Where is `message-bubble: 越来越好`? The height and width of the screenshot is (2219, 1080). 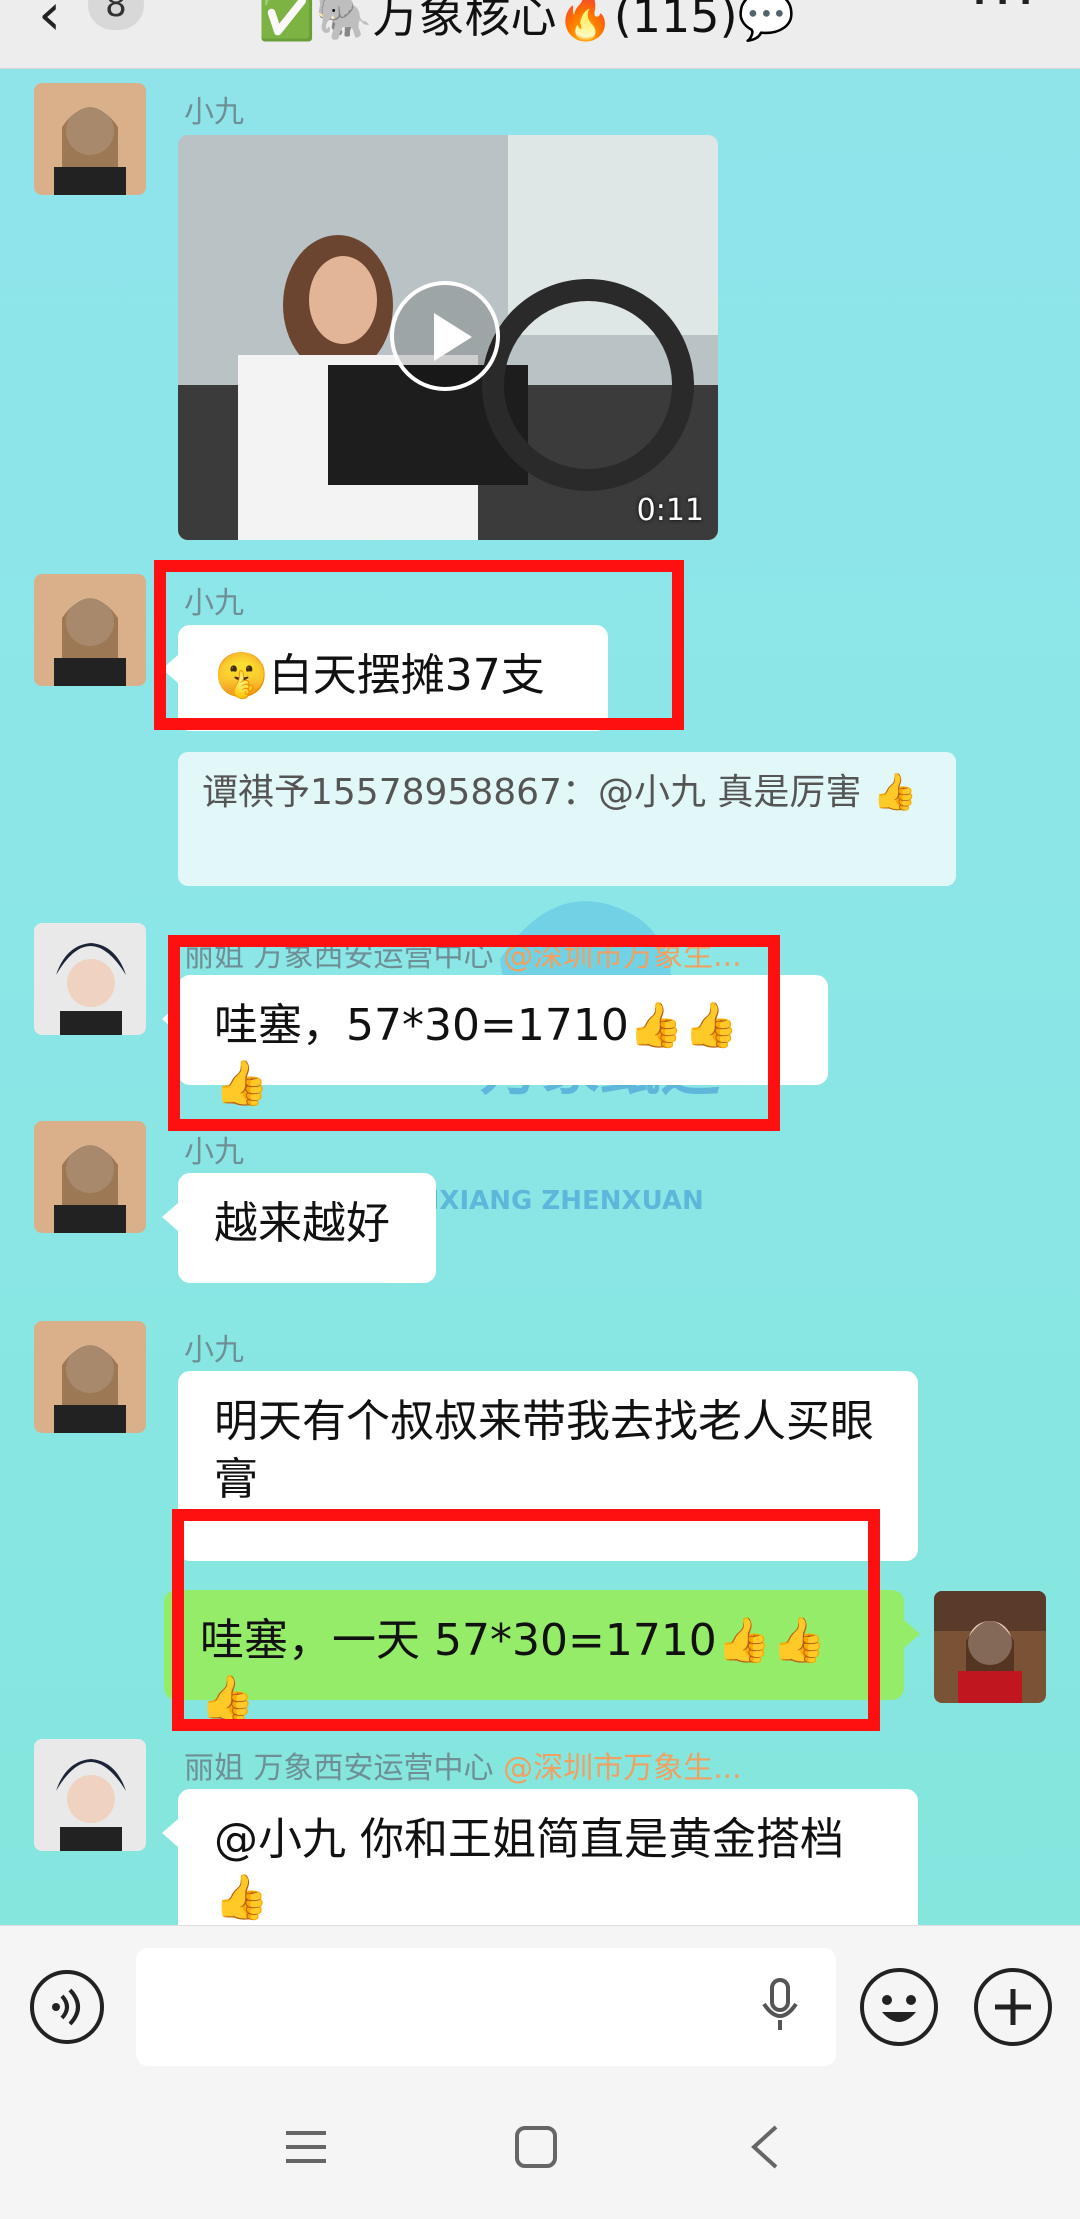
message-bubble: 越来越好 is located at coordinates (299, 1228).